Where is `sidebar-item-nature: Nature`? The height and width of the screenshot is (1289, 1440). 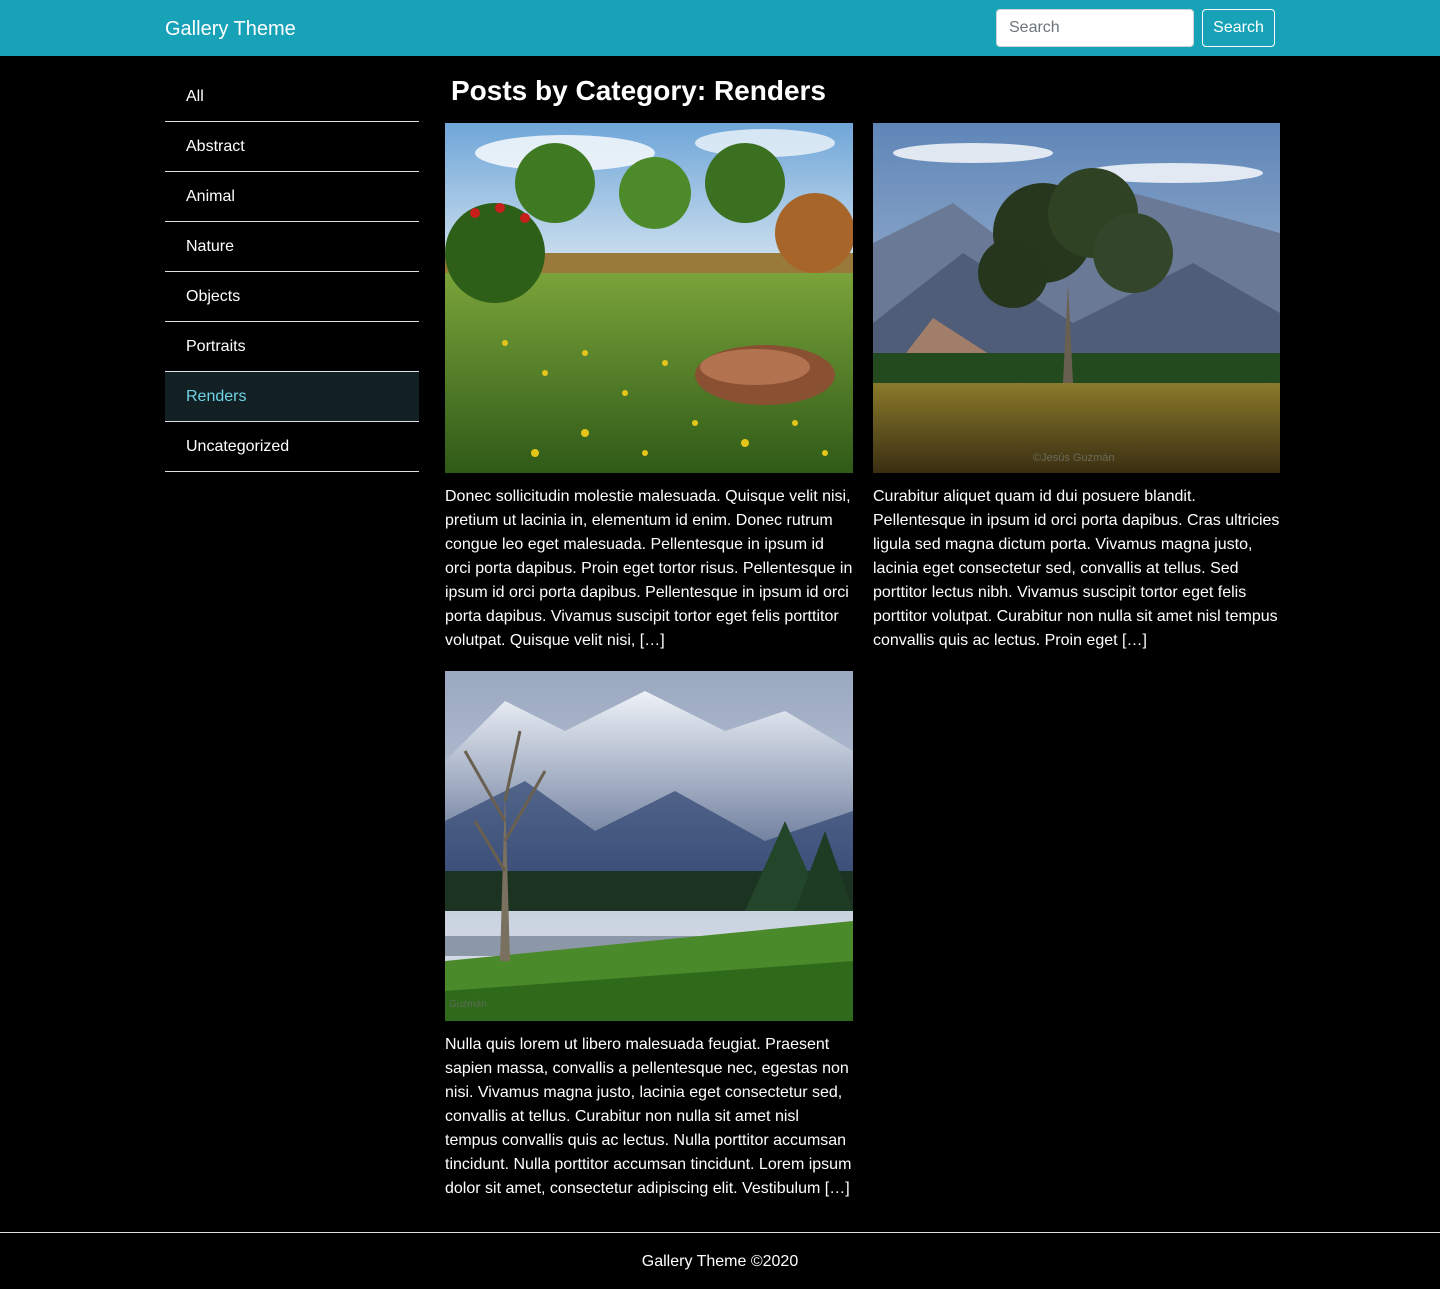 sidebar-item-nature: Nature is located at coordinates (292, 247).